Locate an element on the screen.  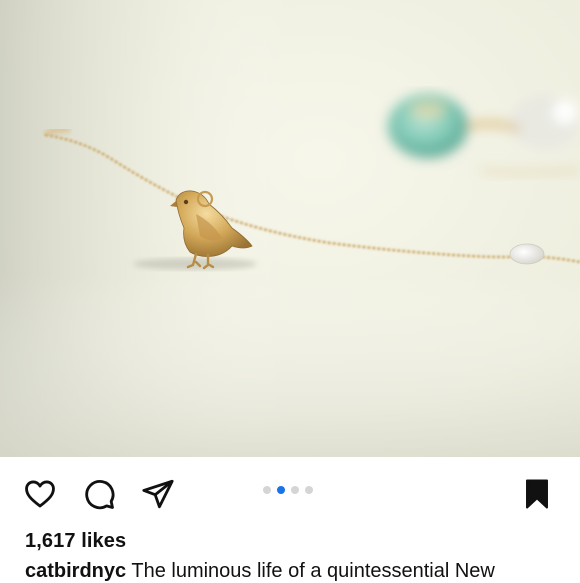
share-button is located at coordinates (158, 494).